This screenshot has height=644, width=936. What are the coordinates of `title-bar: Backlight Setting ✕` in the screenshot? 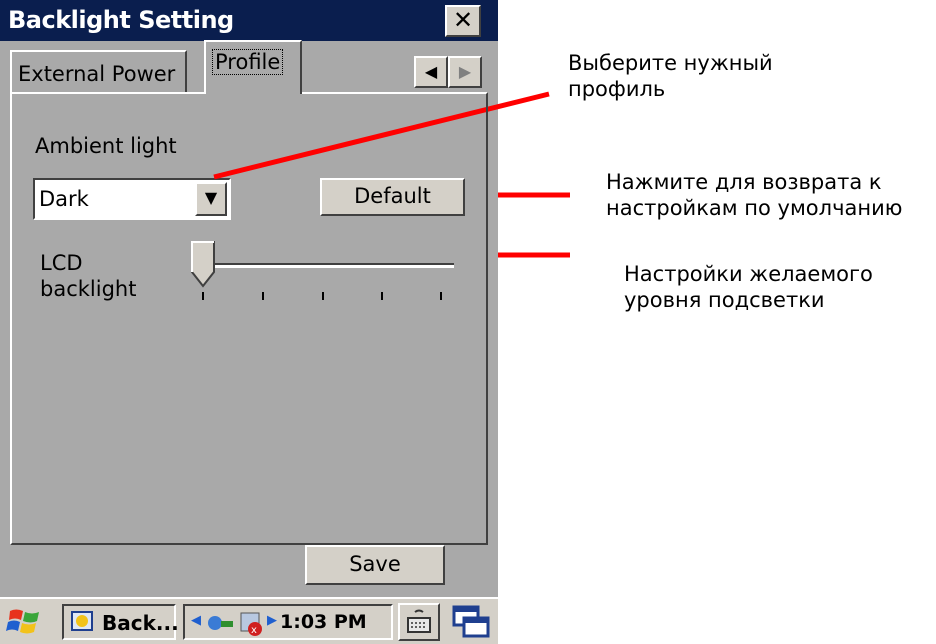 It's located at (249, 20).